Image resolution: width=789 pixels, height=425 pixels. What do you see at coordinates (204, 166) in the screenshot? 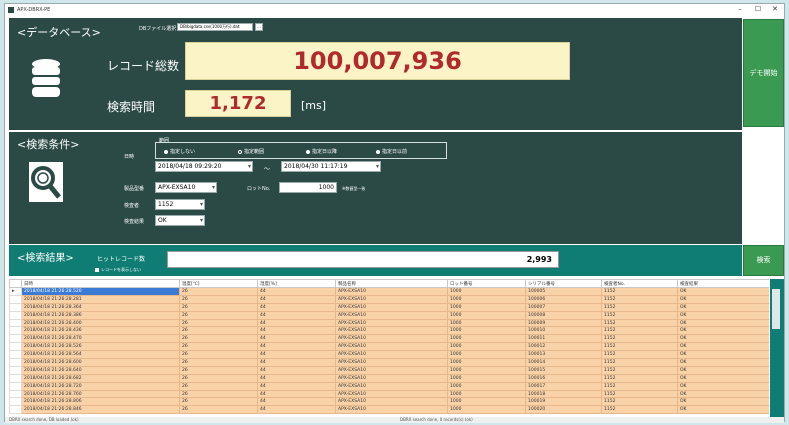
I see `date-from-picker: 2018/04/18 09:29:20` at bounding box center [204, 166].